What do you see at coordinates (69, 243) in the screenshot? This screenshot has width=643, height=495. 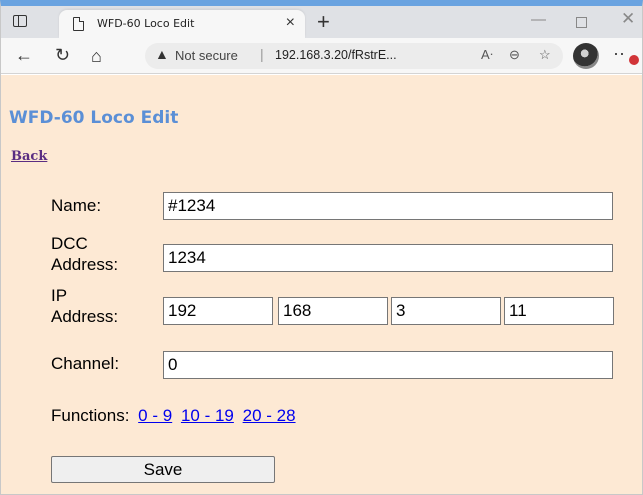 I see `dcc-label-line1: DCC` at bounding box center [69, 243].